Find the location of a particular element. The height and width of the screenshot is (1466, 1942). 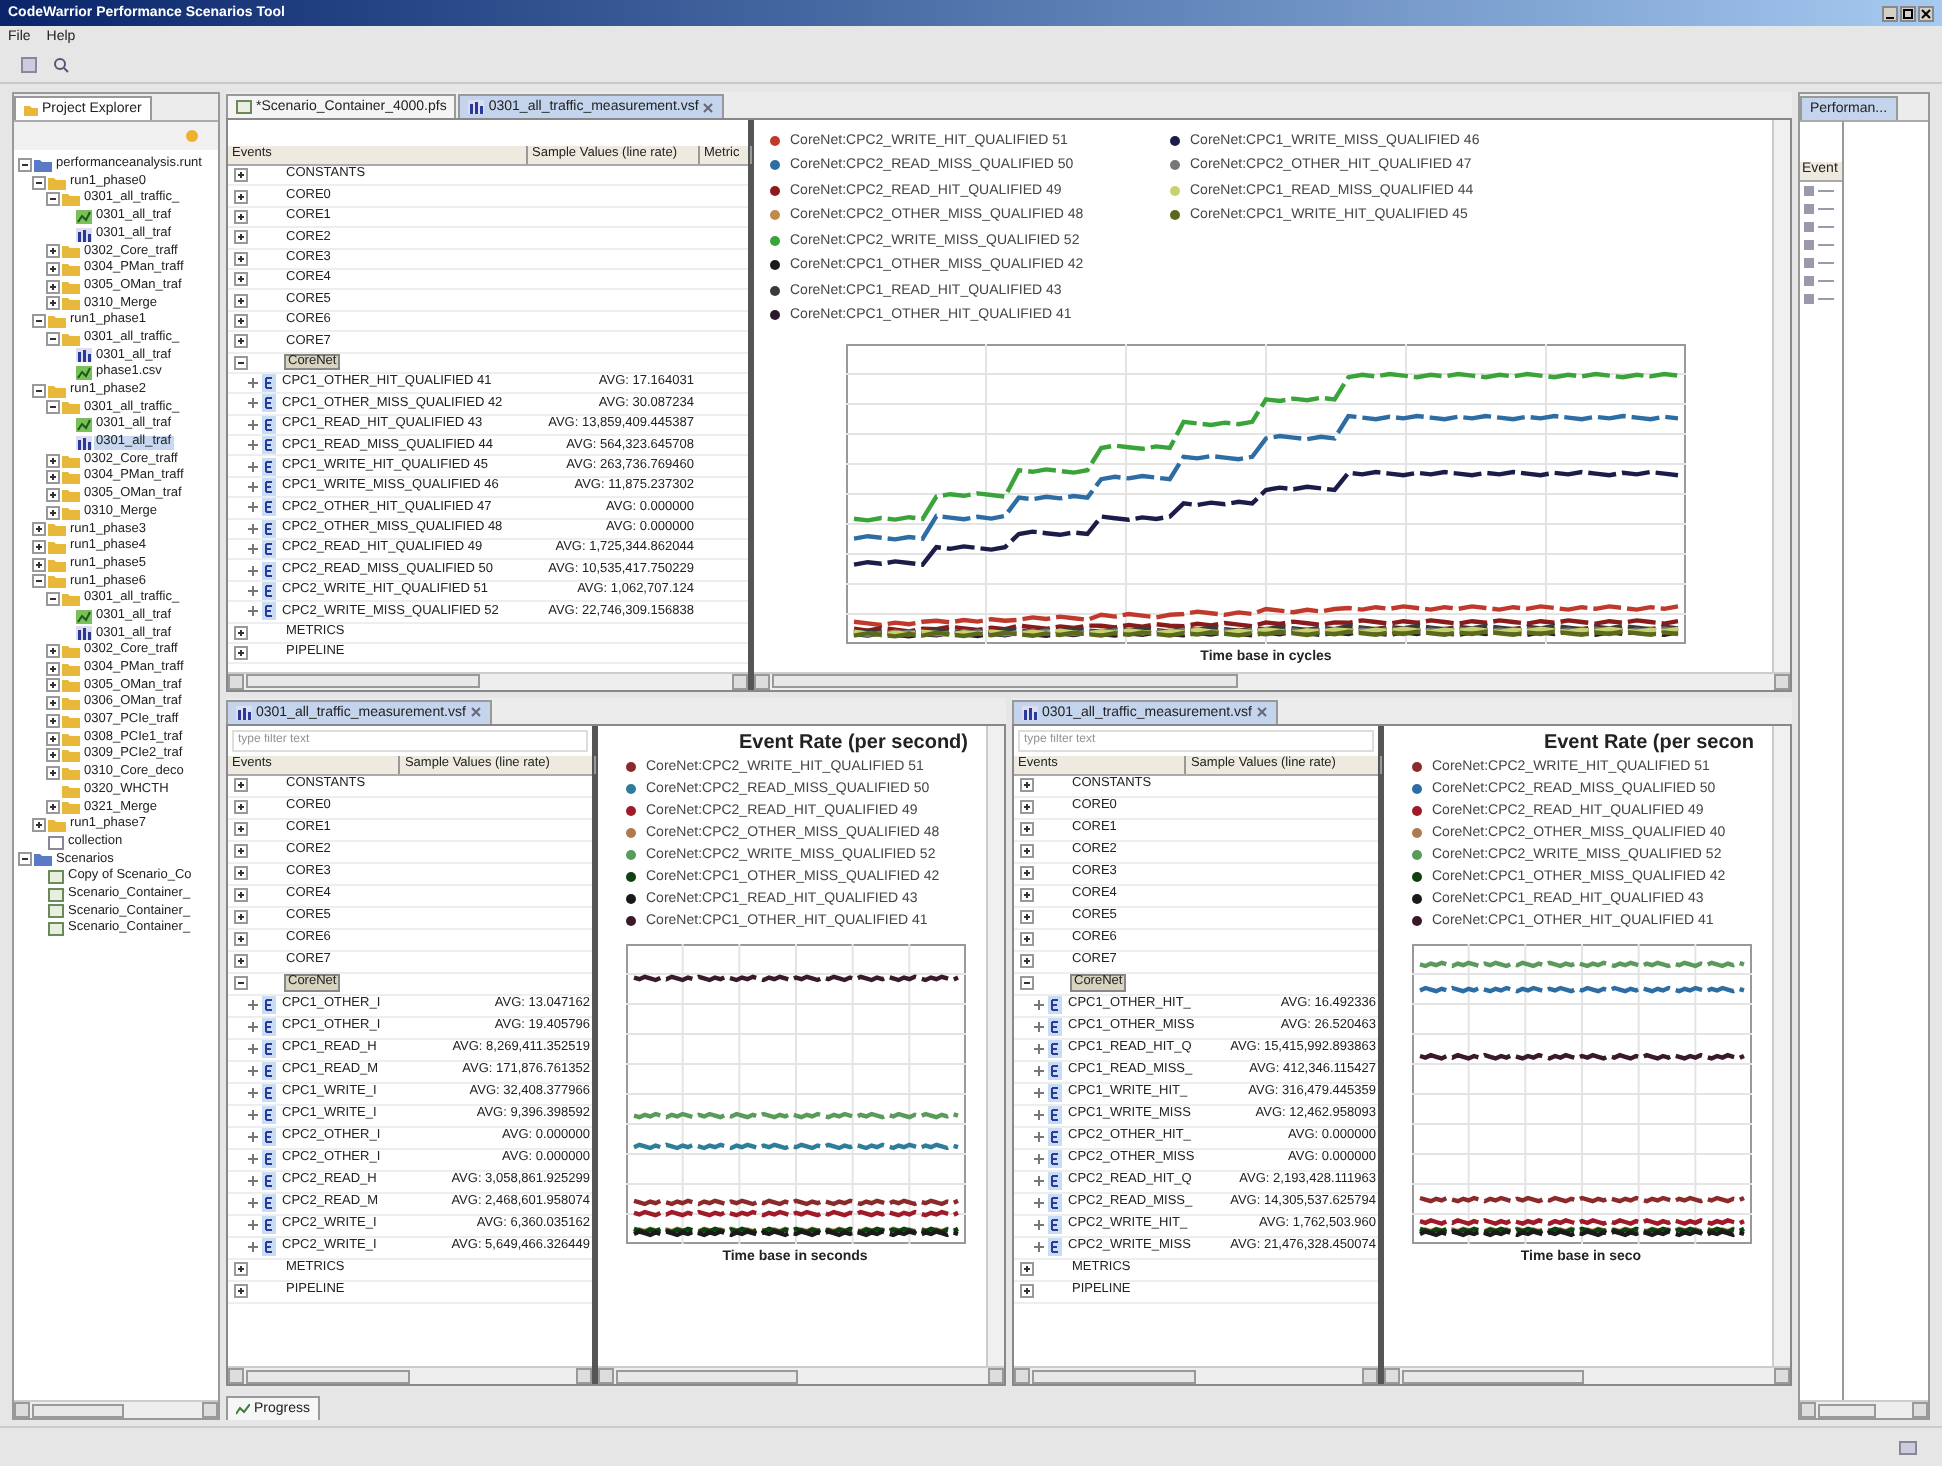

collapse-all-button is located at coordinates (192, 136).